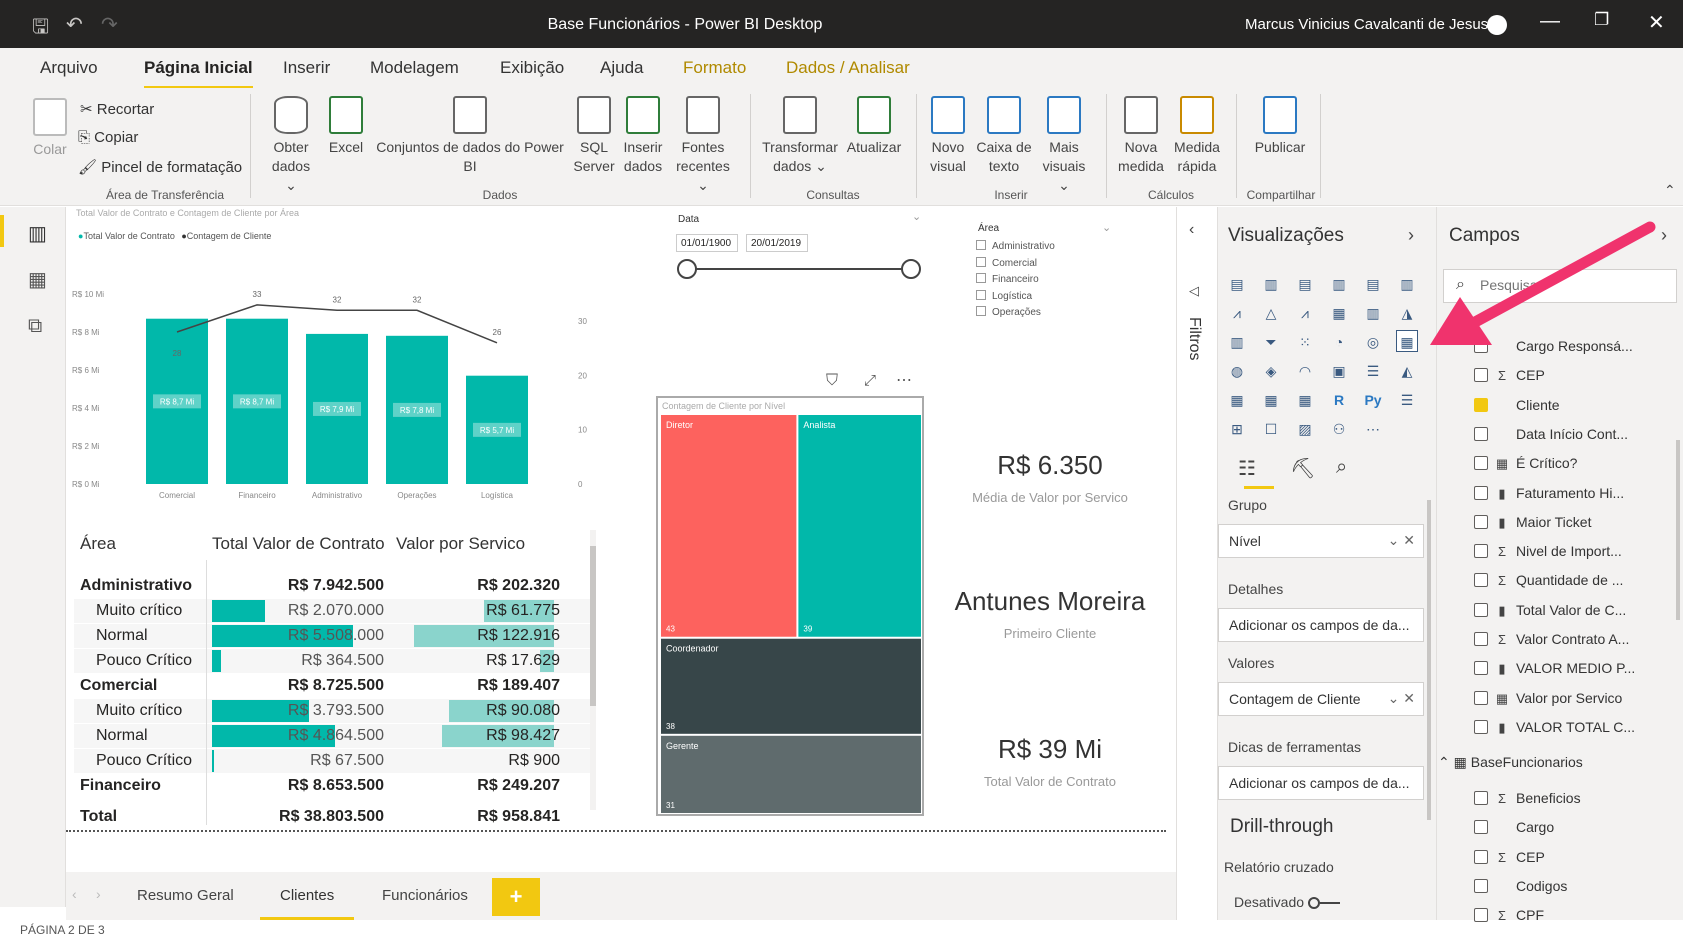 The height and width of the screenshot is (941, 1683). Describe the element at coordinates (1525, 463) in the screenshot. I see `field-item: ▦ É Crítico?` at that location.